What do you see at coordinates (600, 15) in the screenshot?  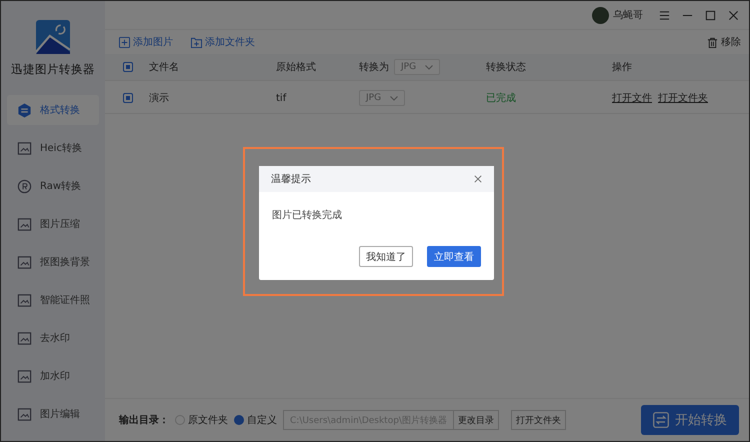 I see `user-avatar` at bounding box center [600, 15].